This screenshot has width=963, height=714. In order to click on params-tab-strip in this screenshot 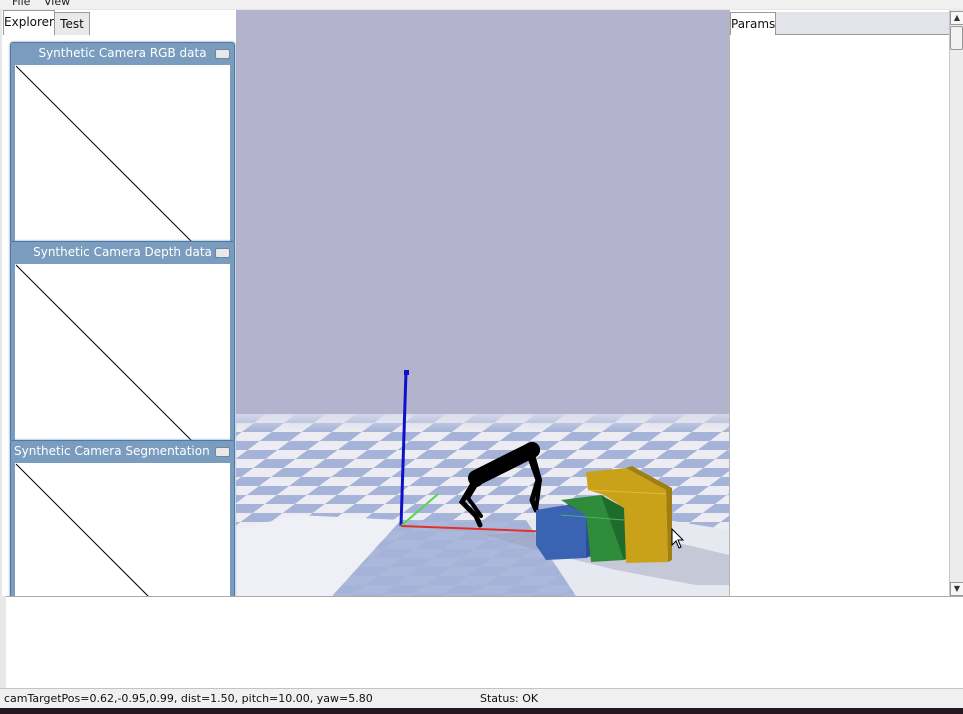, I will do `click(862, 23)`.